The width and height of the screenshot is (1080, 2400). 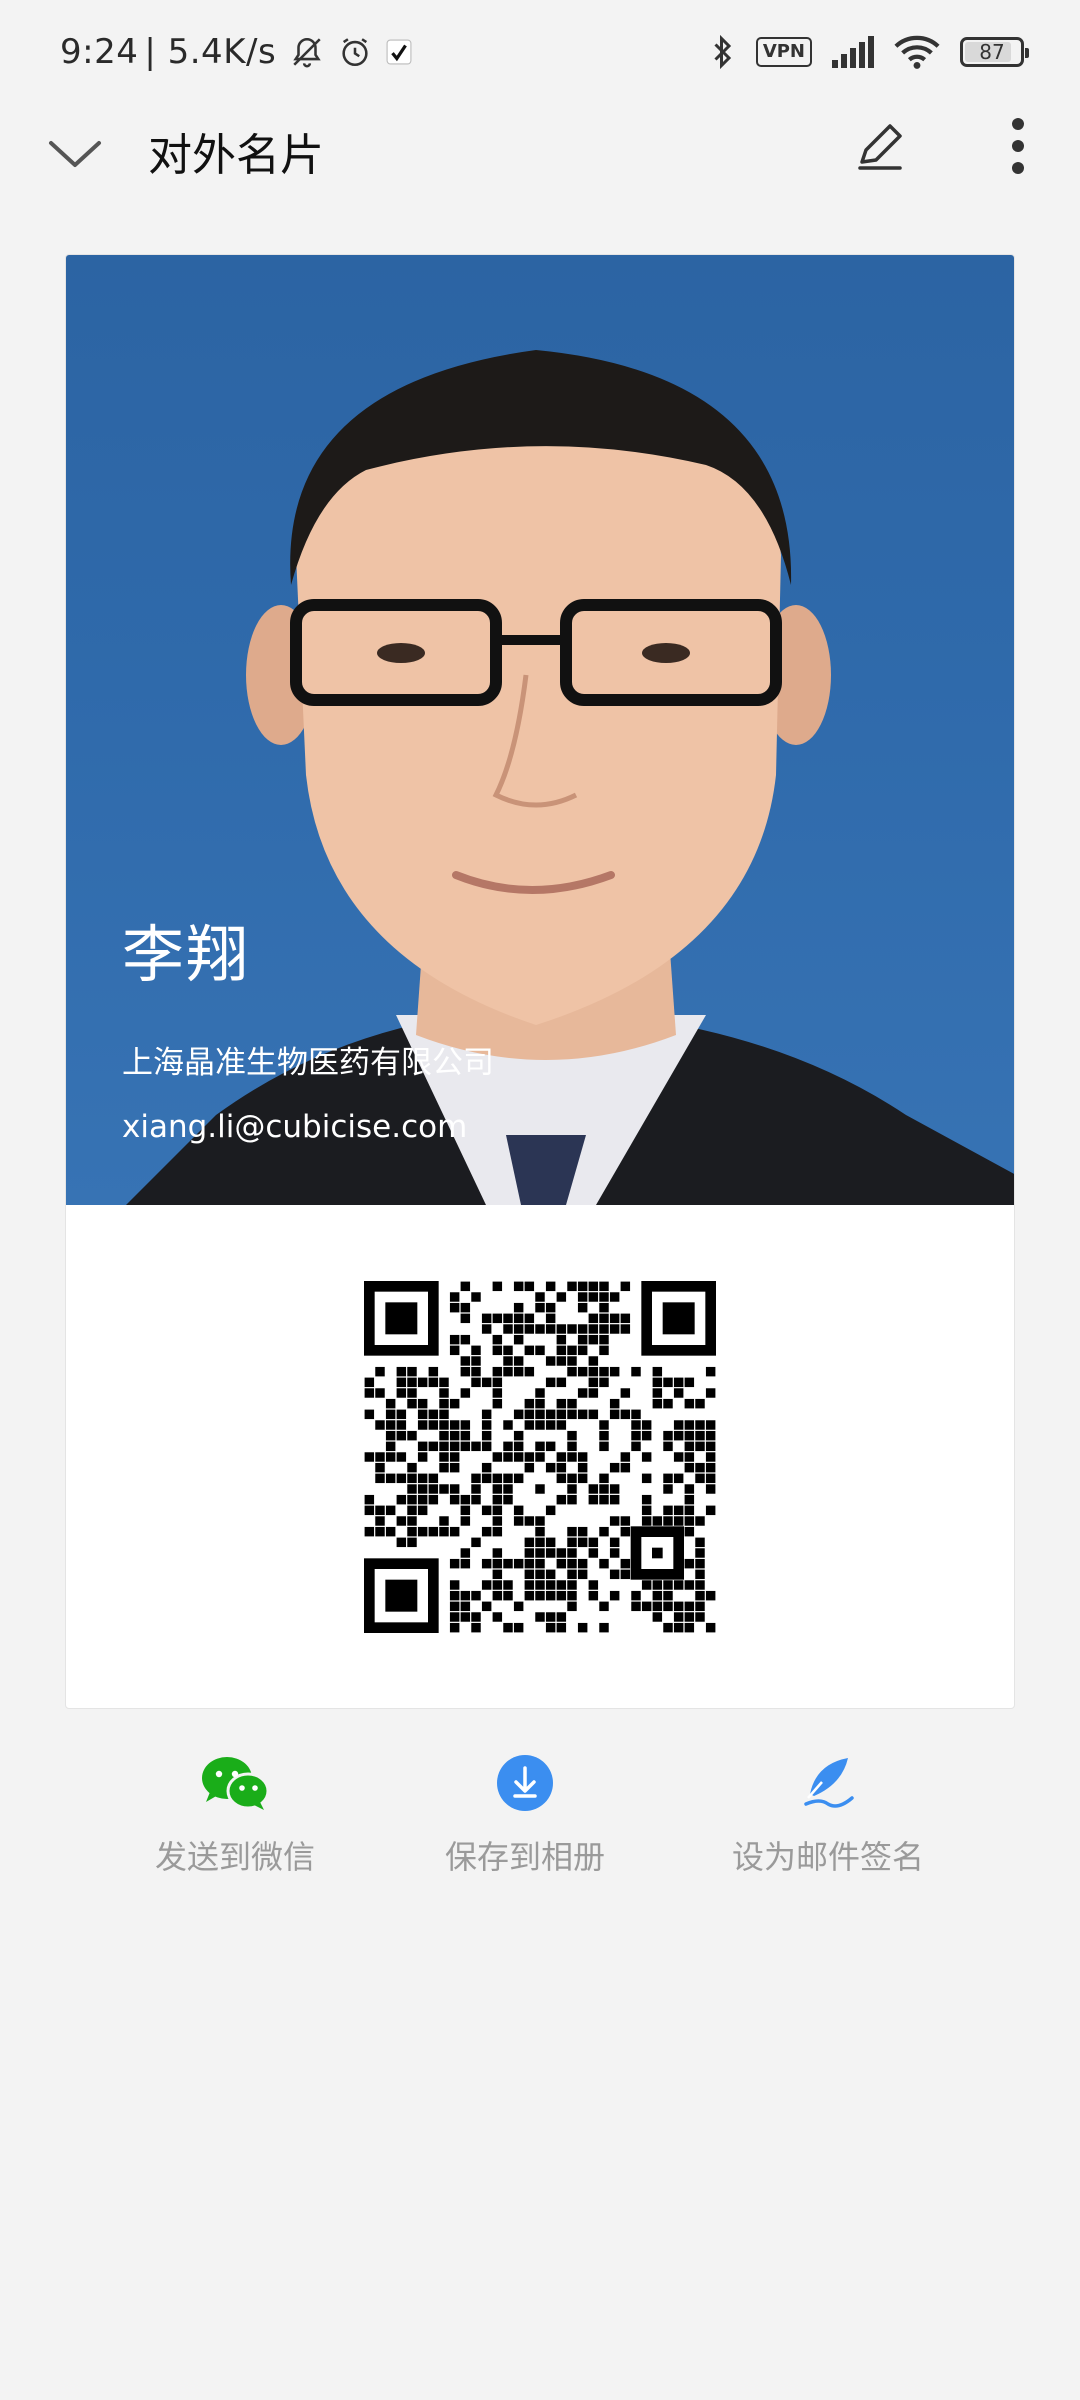 I want to click on app-notification-icon, so click(x=399, y=52).